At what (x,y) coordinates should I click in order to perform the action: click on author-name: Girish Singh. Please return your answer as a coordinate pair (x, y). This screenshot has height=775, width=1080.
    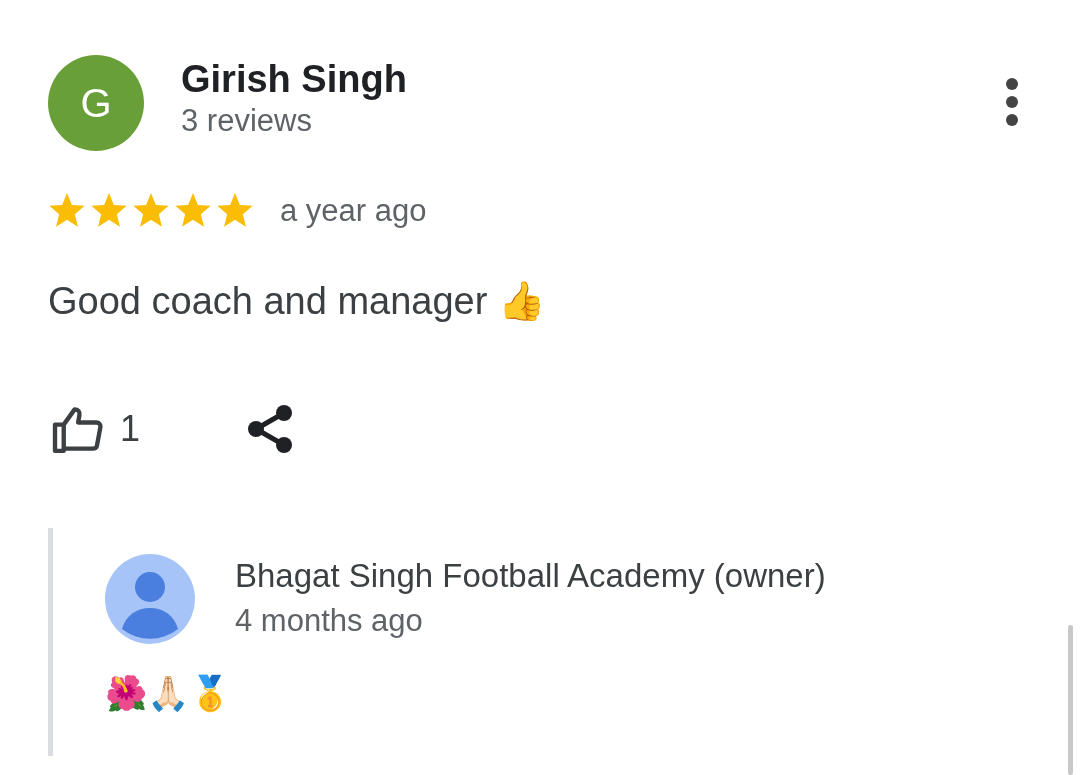
    Looking at the image, I should click on (294, 79).